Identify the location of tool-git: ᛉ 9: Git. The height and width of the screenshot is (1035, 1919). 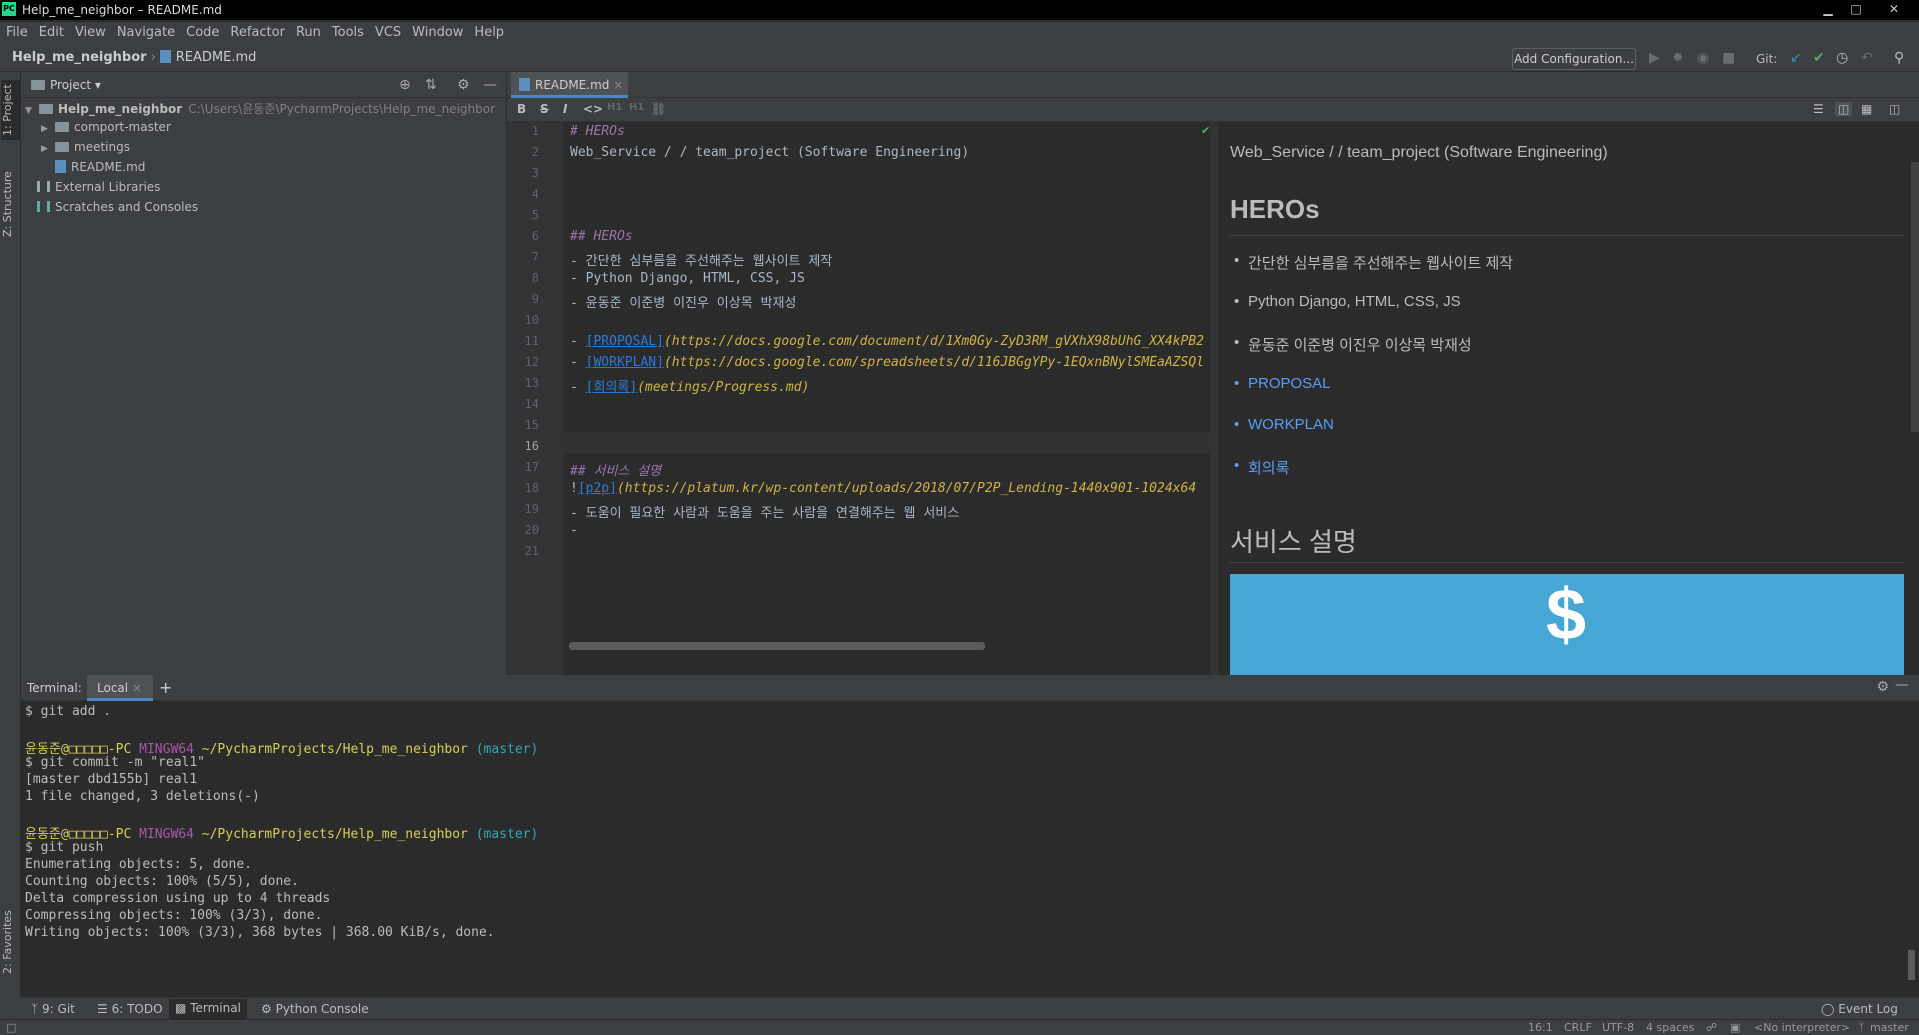
(53, 1009).